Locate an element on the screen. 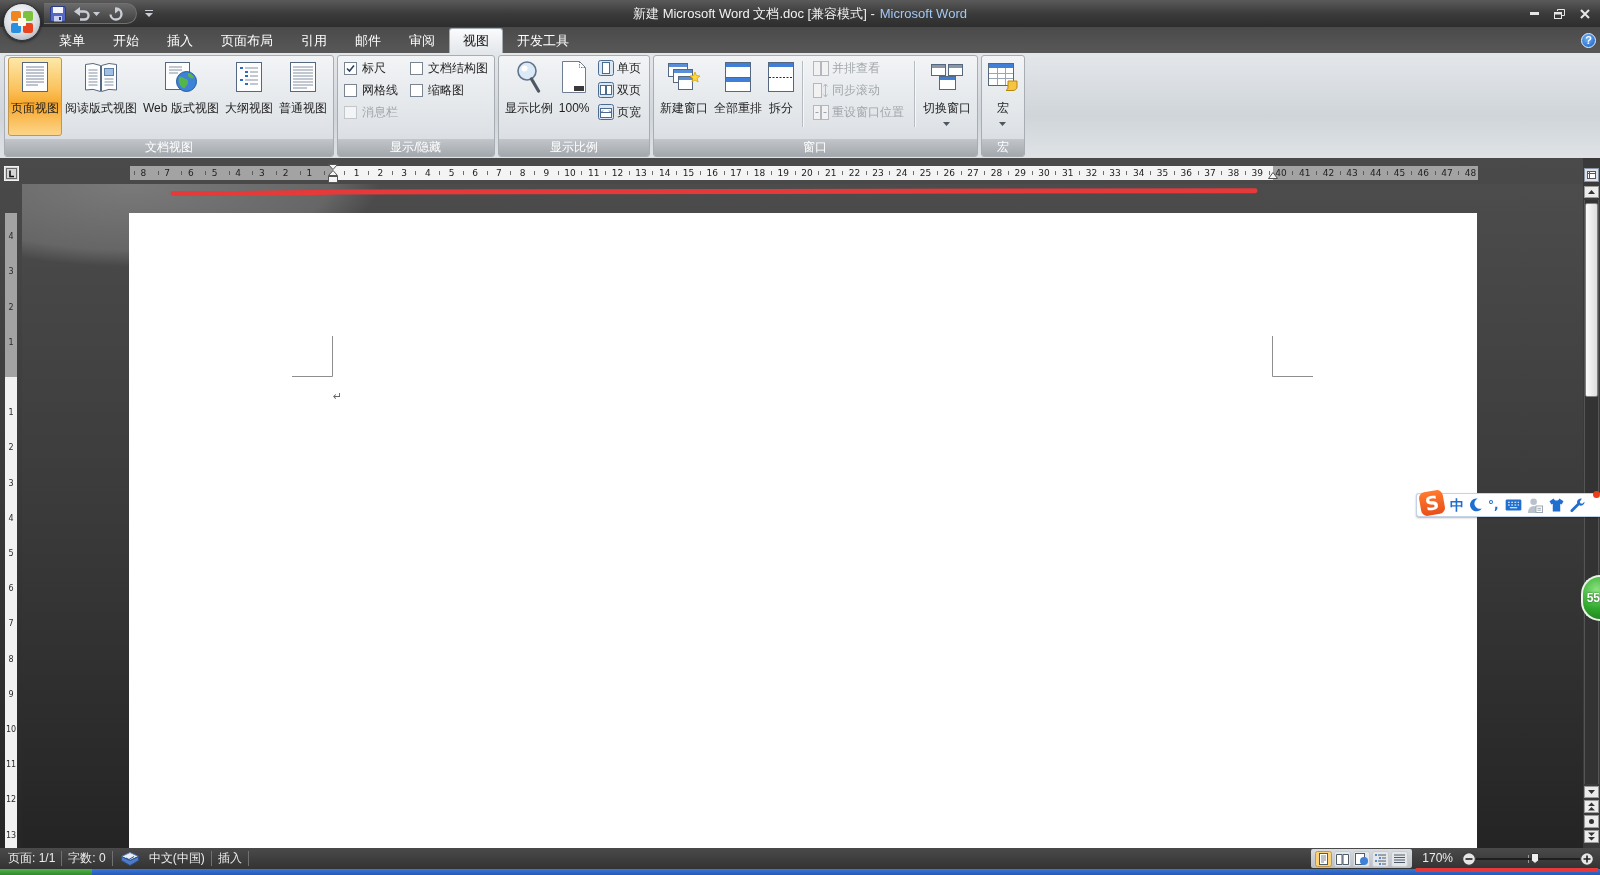  ruler-number: 18 is located at coordinates (759, 173).